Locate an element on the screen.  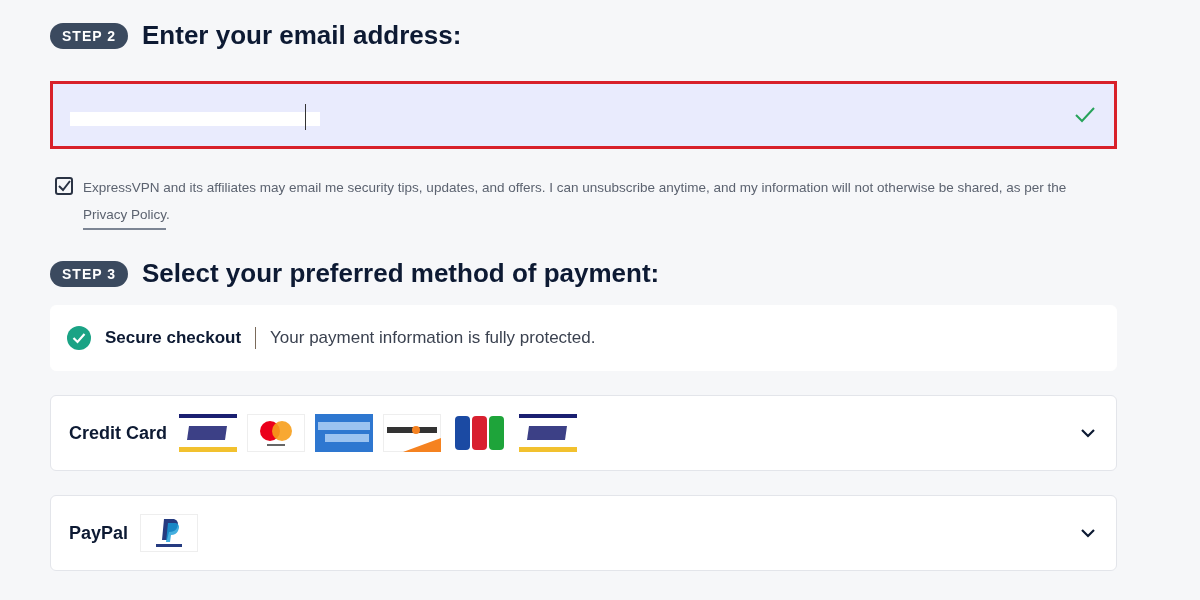
step-badge: STEP 2 is located at coordinates (89, 35).